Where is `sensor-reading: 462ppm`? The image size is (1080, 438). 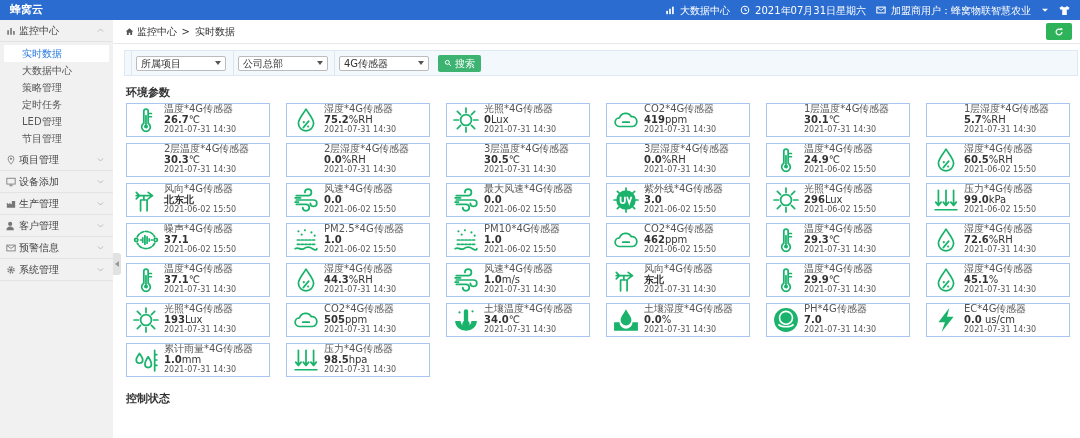
sensor-reading: 462ppm is located at coordinates (666, 239).